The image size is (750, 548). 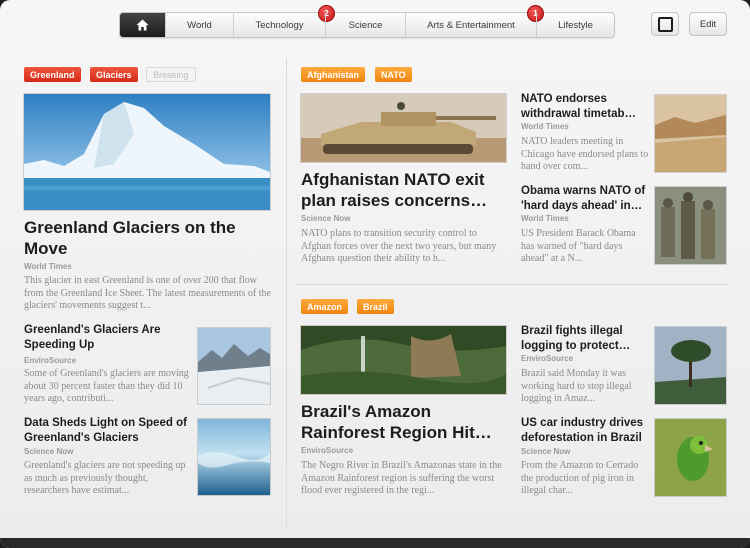 What do you see at coordinates (471, 25) in the screenshot?
I see `tab-label: Arts & Entertainment` at bounding box center [471, 25].